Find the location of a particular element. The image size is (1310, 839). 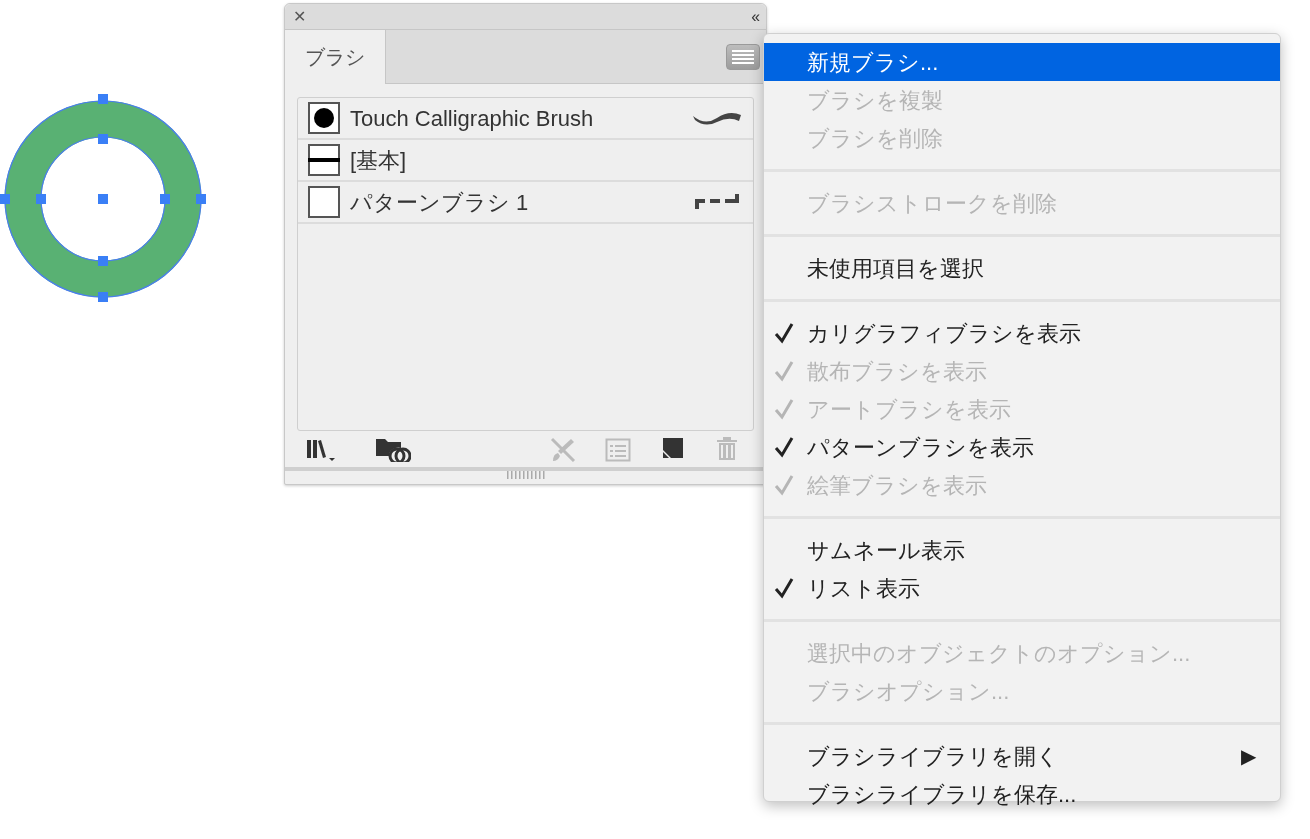

toolbar-button is located at coordinates (393, 449).